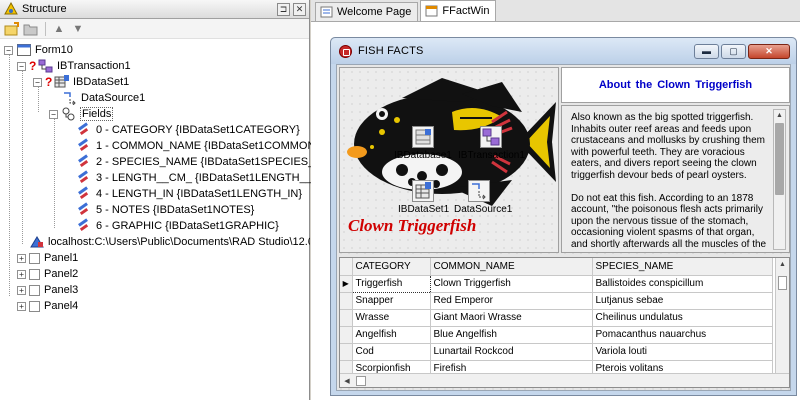 The width and height of the screenshot is (800, 400). I want to click on tree-label-field: 5 - NOTES {IBDataSet1NOTES}, so click(175, 210).